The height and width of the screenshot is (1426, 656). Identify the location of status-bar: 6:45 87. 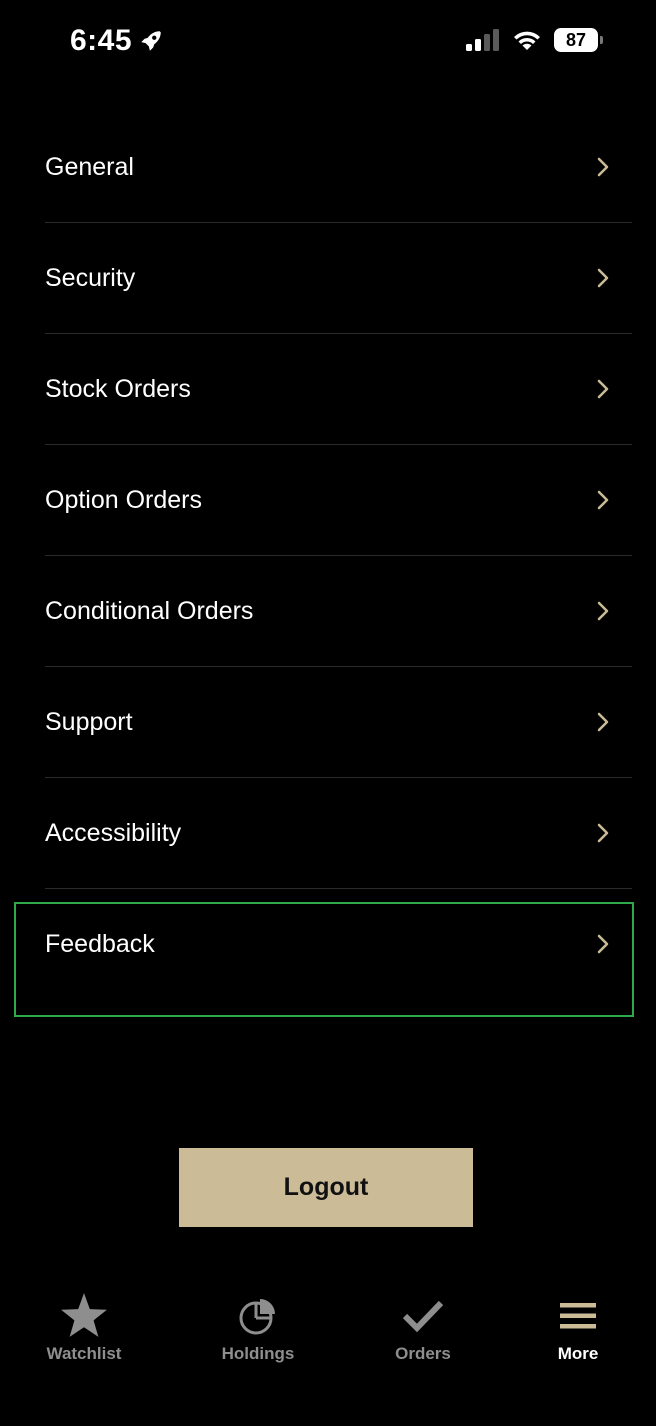
(328, 43).